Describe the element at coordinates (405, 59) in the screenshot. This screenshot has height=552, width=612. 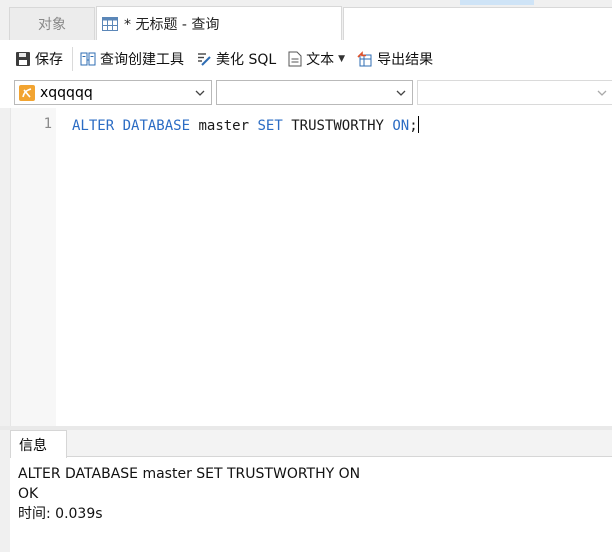
I see `export-results-label: 导出结果` at that location.